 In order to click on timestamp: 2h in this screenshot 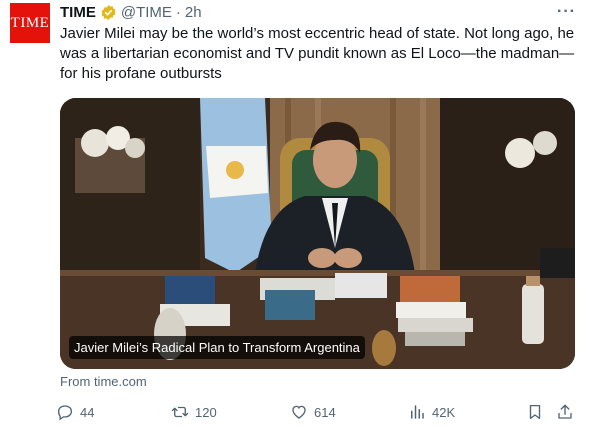, I will do `click(193, 12)`.